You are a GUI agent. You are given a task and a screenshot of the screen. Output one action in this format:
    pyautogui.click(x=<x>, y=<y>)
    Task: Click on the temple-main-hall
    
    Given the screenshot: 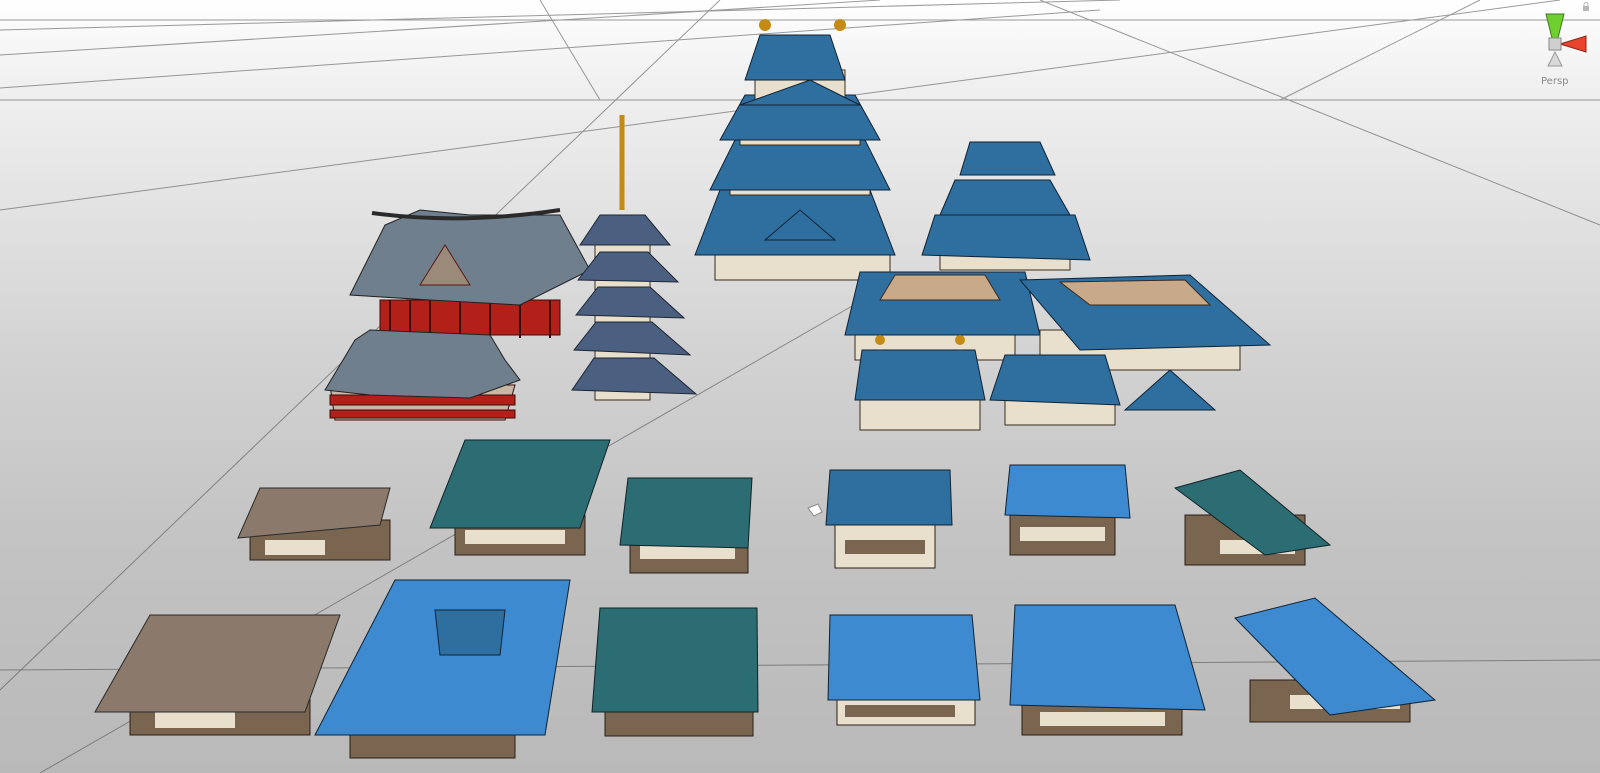 What is the action you would take?
    pyautogui.click(x=470, y=273)
    